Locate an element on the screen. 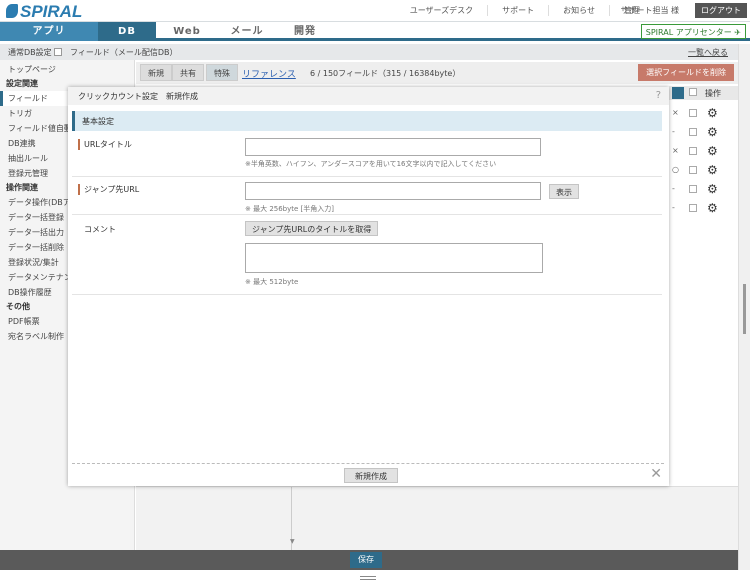  sidebar-item-top: トップページ is located at coordinates (67, 69).